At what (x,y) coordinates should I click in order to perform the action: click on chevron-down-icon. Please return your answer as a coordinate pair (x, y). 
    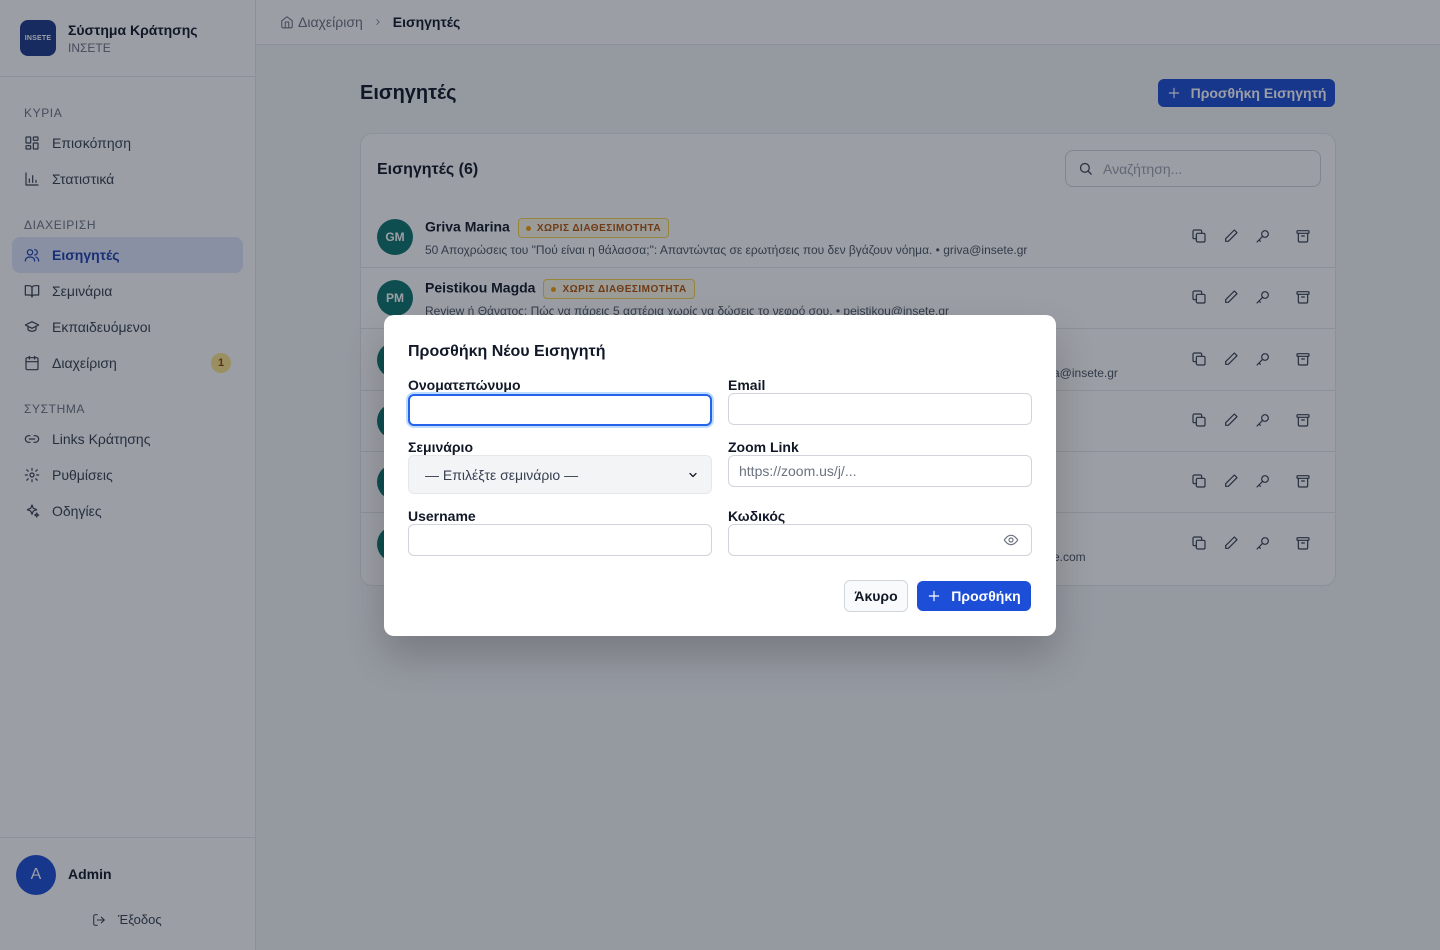
    Looking at the image, I should click on (693, 474).